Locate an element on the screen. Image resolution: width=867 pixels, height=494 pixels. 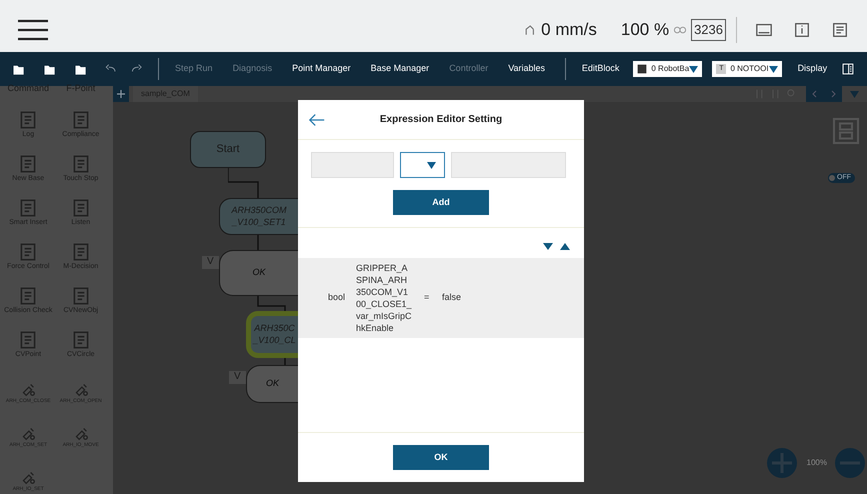
toolbar-menu-item: Base Manager is located at coordinates (400, 69).